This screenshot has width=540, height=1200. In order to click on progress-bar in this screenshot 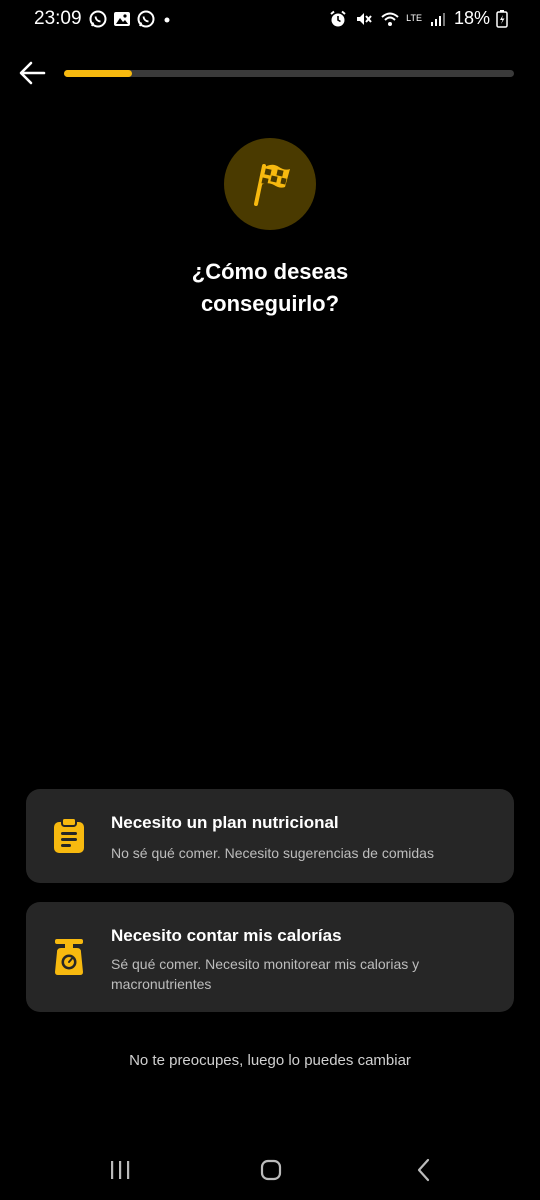, I will do `click(289, 73)`.